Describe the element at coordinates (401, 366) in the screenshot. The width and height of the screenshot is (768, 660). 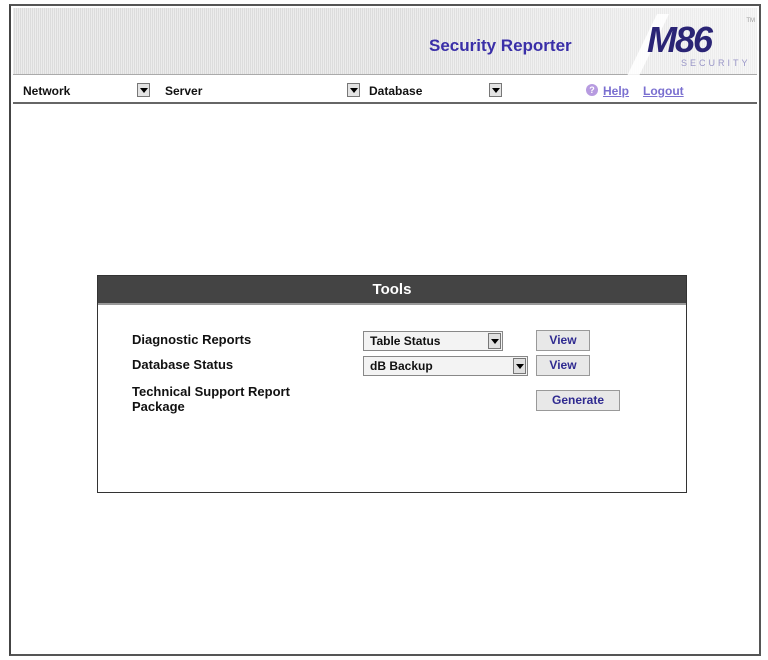
I see `database-status-value: dB Backup` at that location.